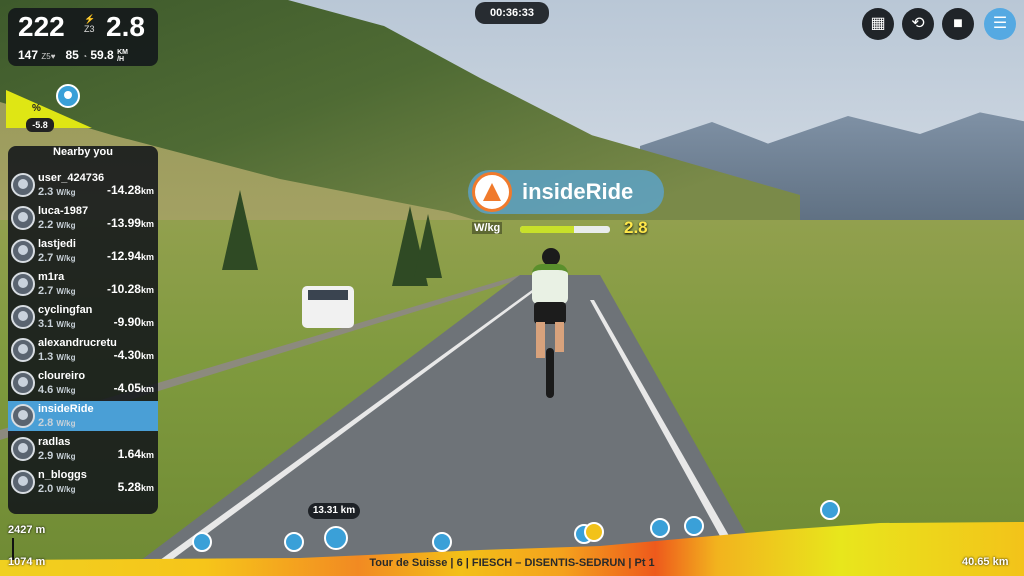 This screenshot has width=1024, height=576. Describe the element at coordinates (77, 343) in the screenshot. I see `rider-name: alexandrucretu` at that location.